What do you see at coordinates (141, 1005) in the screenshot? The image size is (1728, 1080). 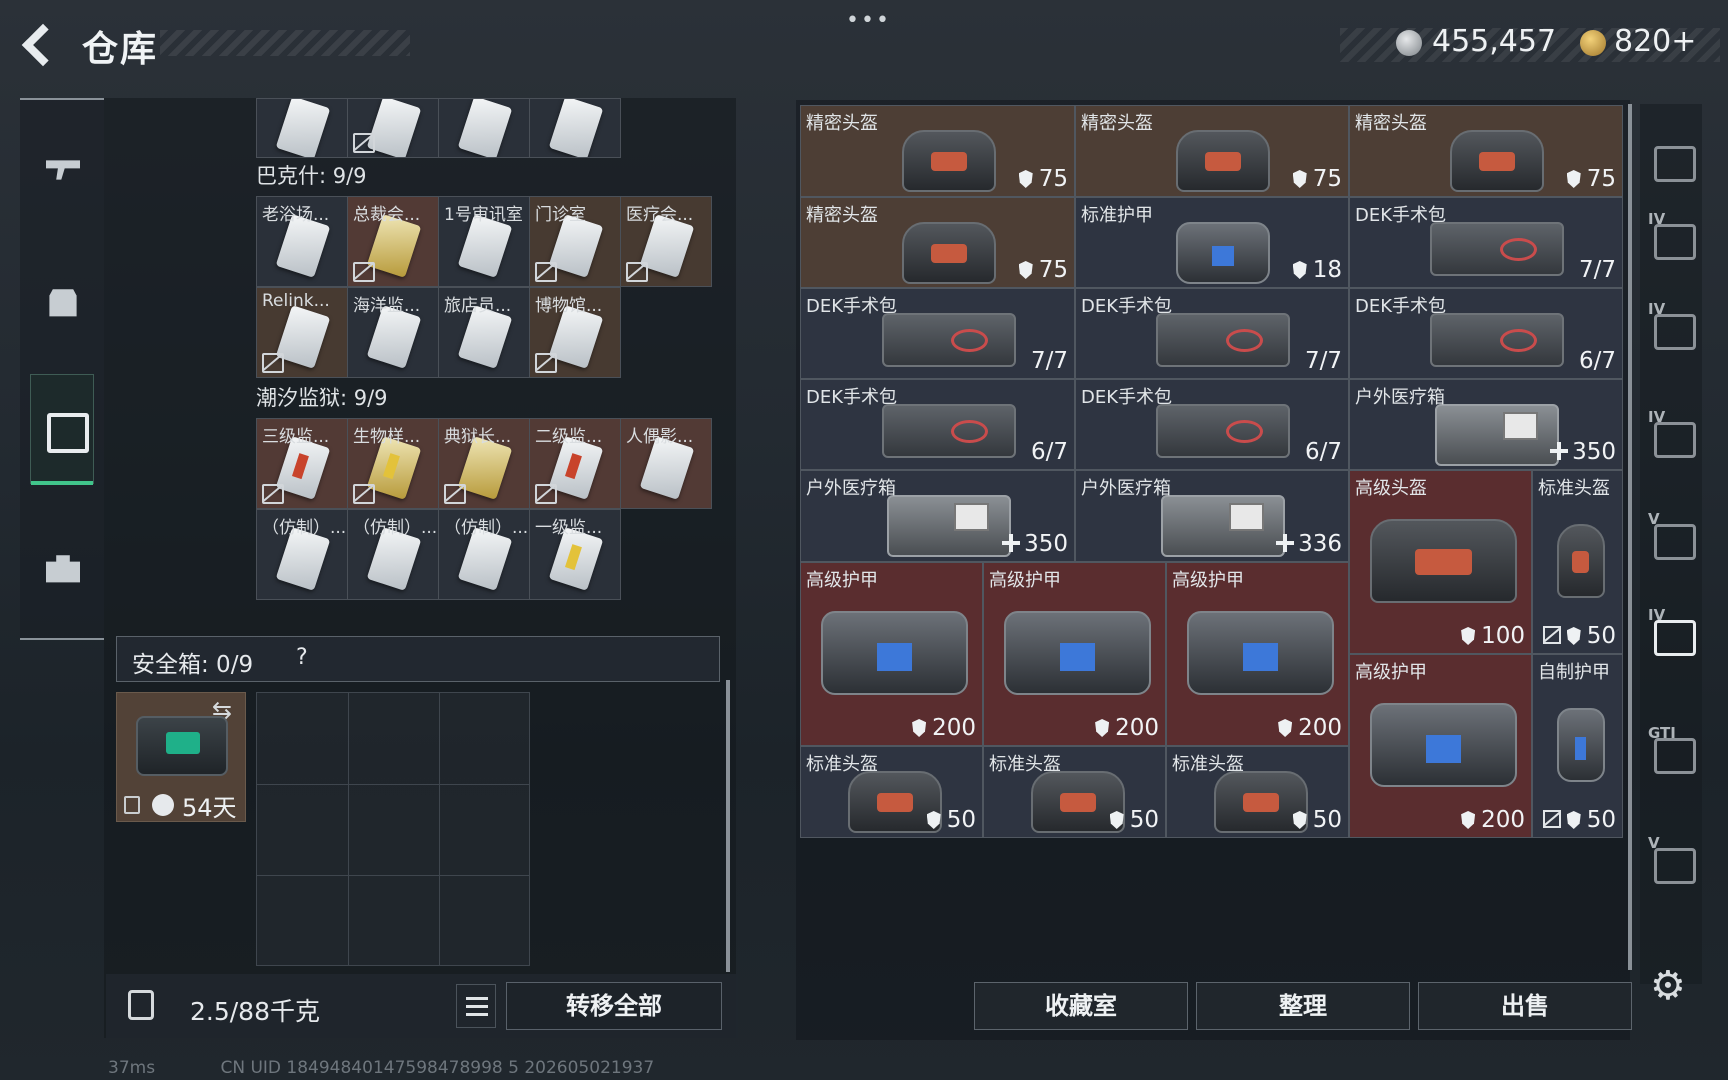 I see `weight-lock-icon` at bounding box center [141, 1005].